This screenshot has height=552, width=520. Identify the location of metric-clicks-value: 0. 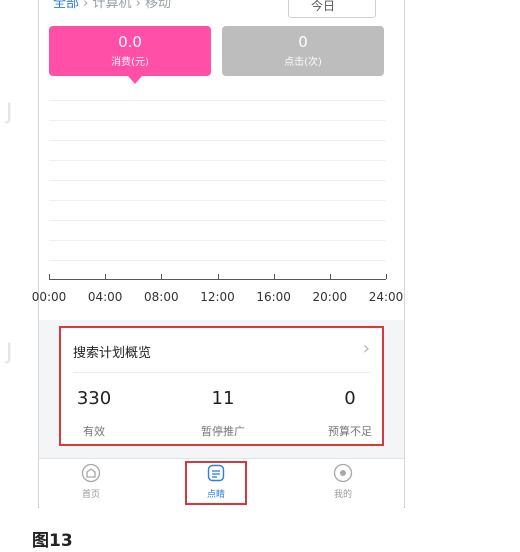
(303, 42).